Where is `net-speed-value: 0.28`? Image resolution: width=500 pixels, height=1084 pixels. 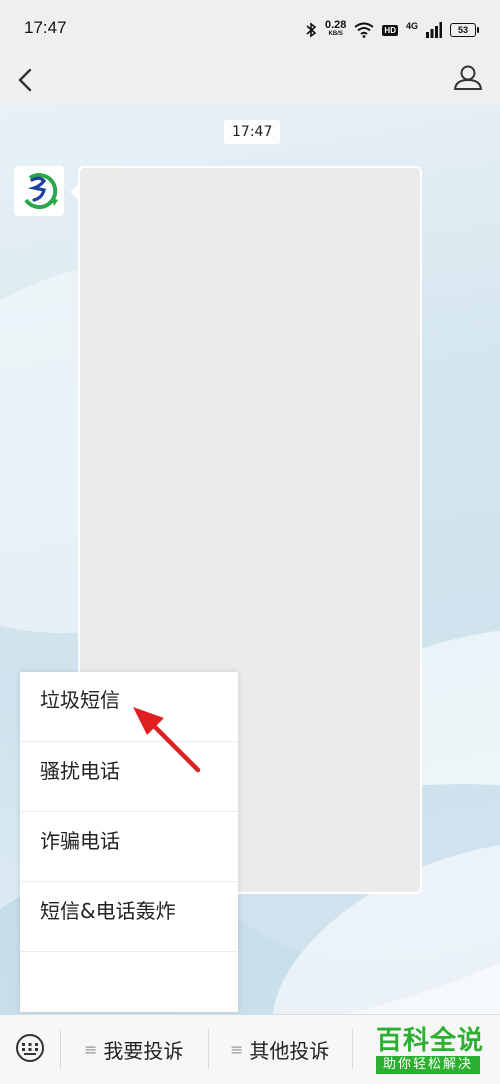 net-speed-value: 0.28 is located at coordinates (336, 25).